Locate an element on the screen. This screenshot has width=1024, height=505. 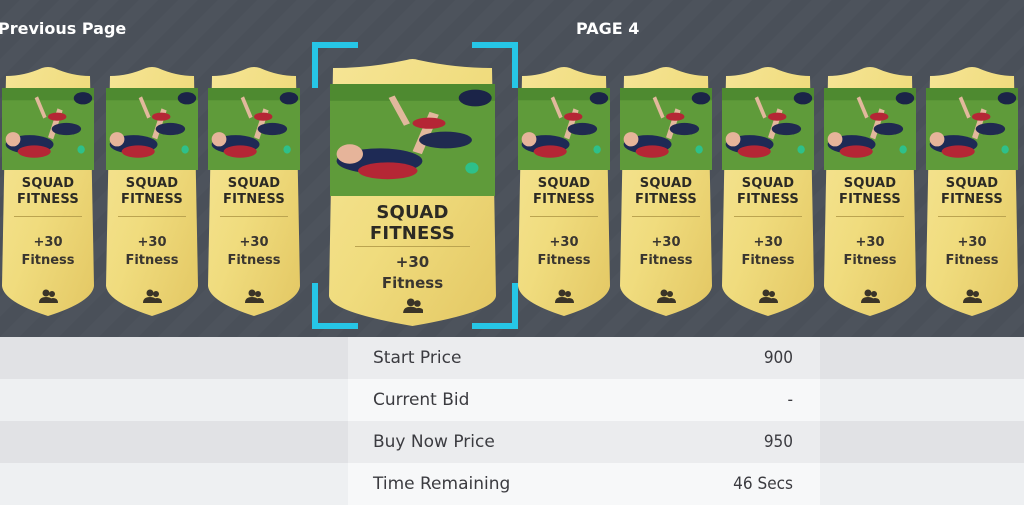
start-price-label: Start Price is located at coordinates (417, 358).